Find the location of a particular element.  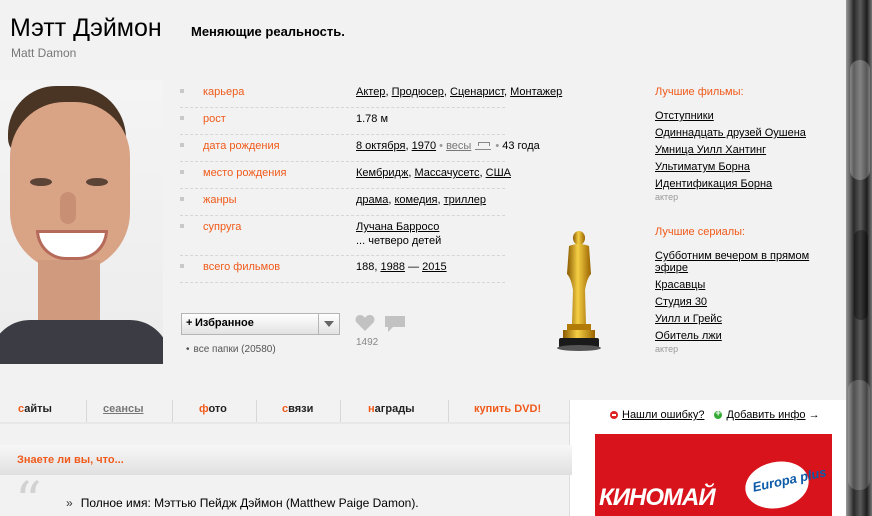

fact-label: карьера is located at coordinates (224, 92).